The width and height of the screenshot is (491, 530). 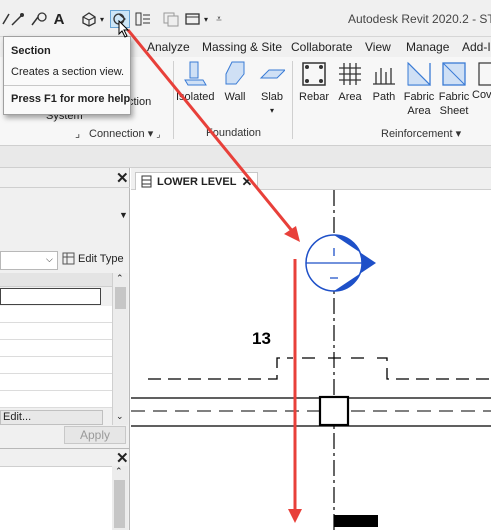 I want to click on quick-access-toolbar: A ▾ ▾ ⩡ Autodesk Revit 2020.2 - STRU, so click(x=245, y=18).